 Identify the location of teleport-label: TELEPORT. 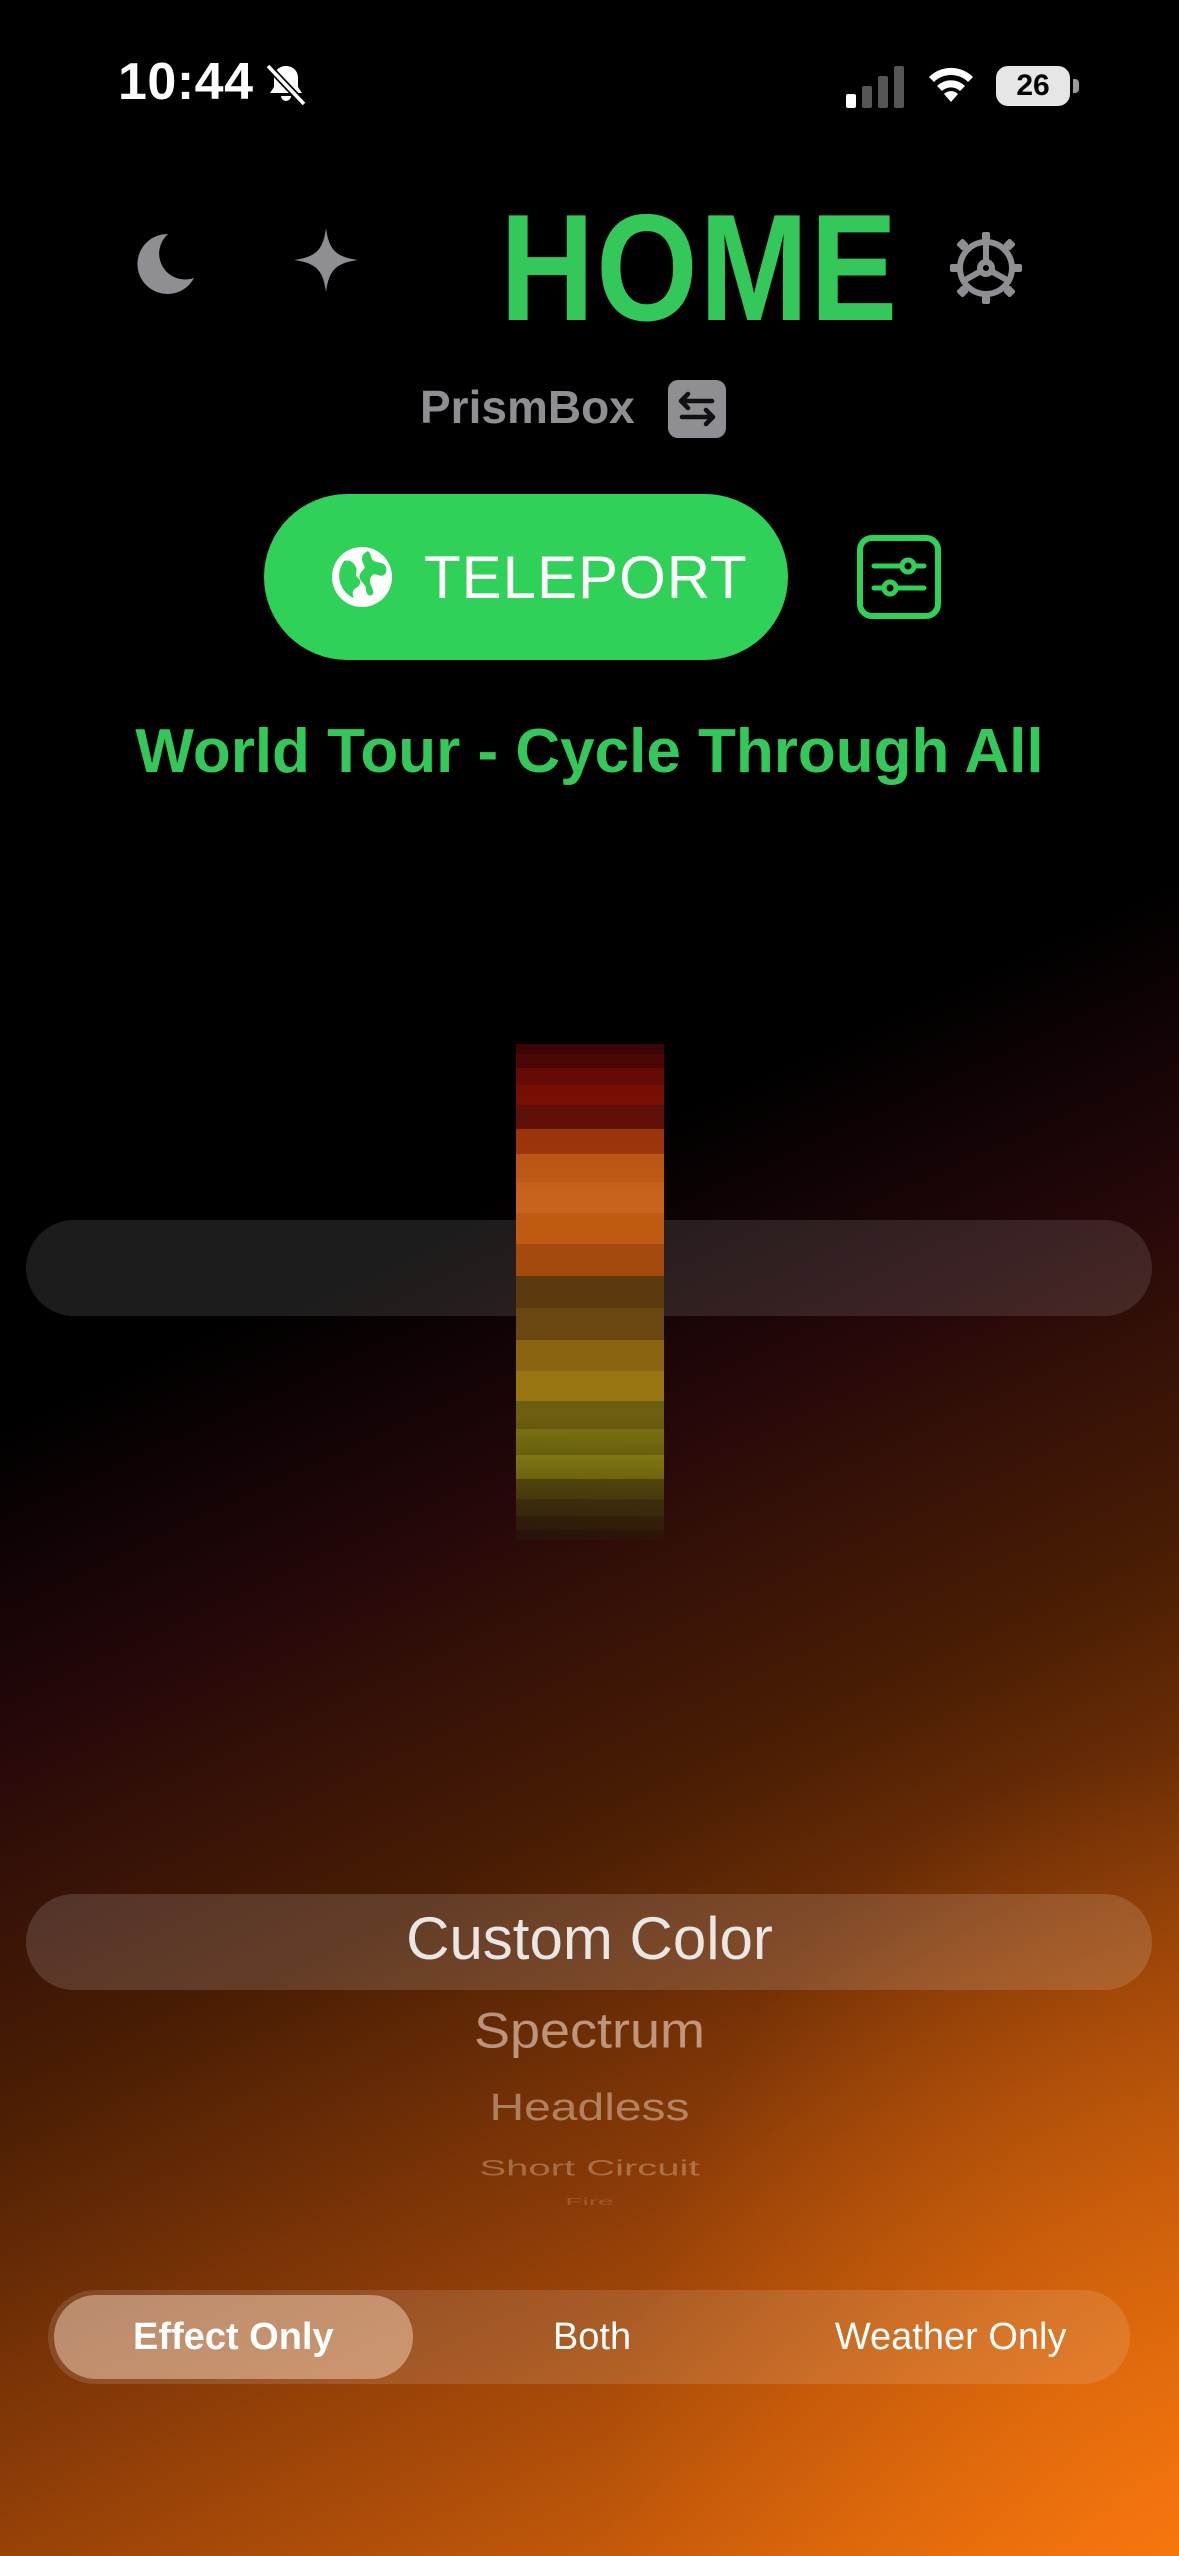
(586, 577).